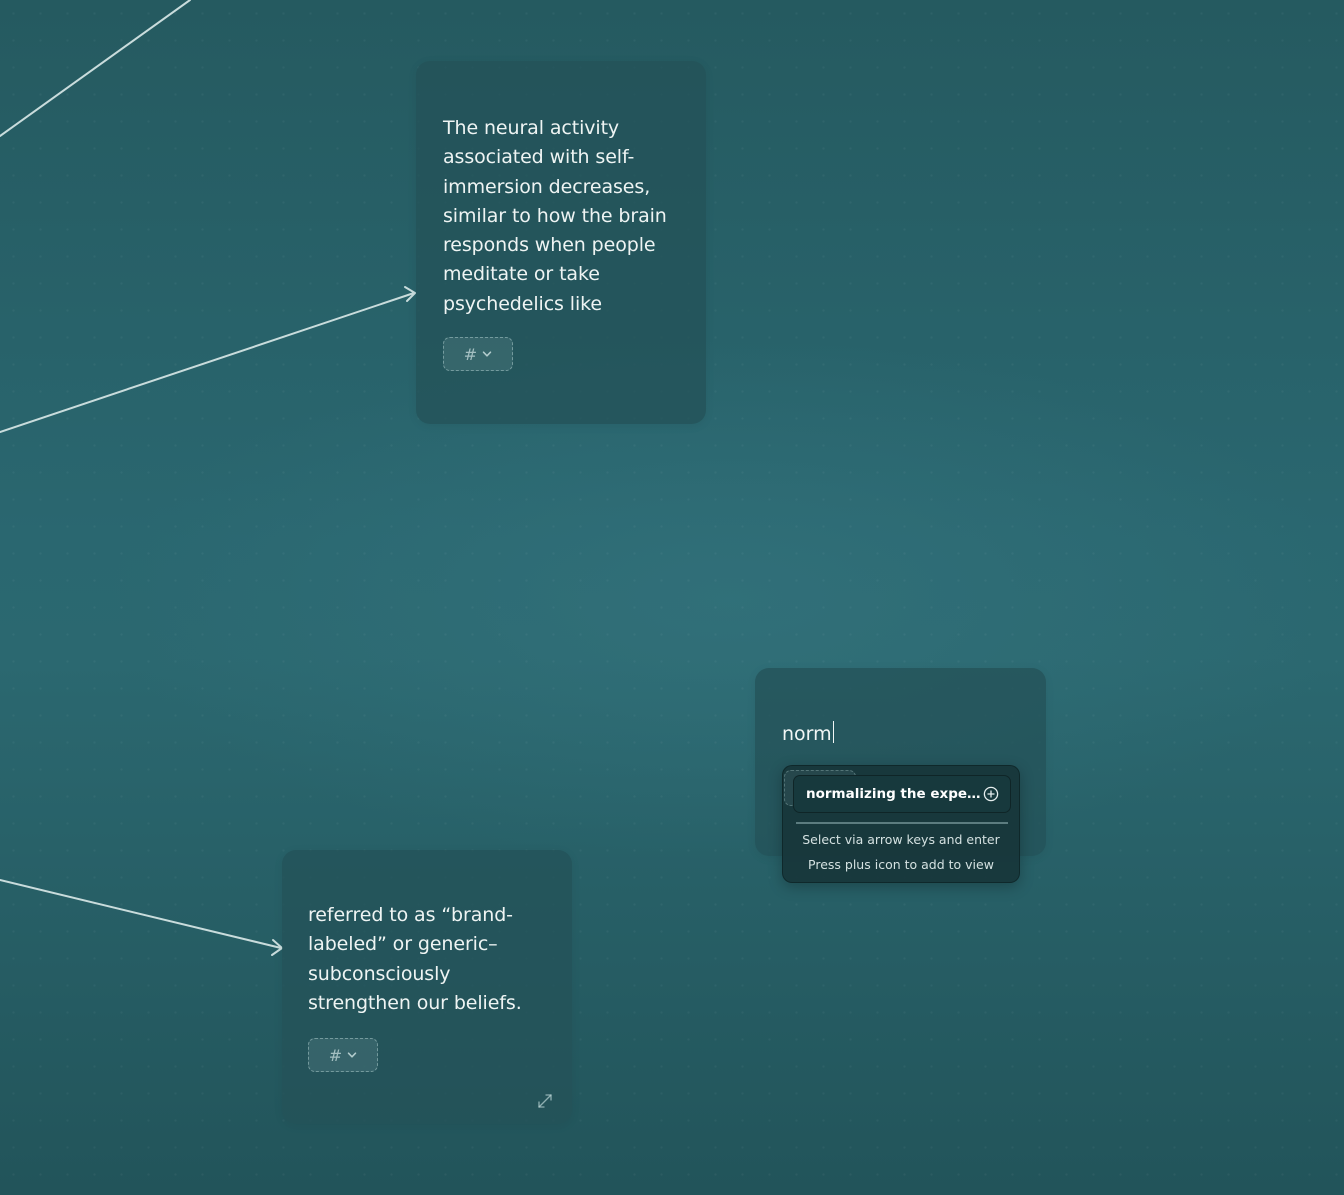  What do you see at coordinates (901, 839) in the screenshot?
I see `hint-select-text: Select via arrow keys and enter` at bounding box center [901, 839].